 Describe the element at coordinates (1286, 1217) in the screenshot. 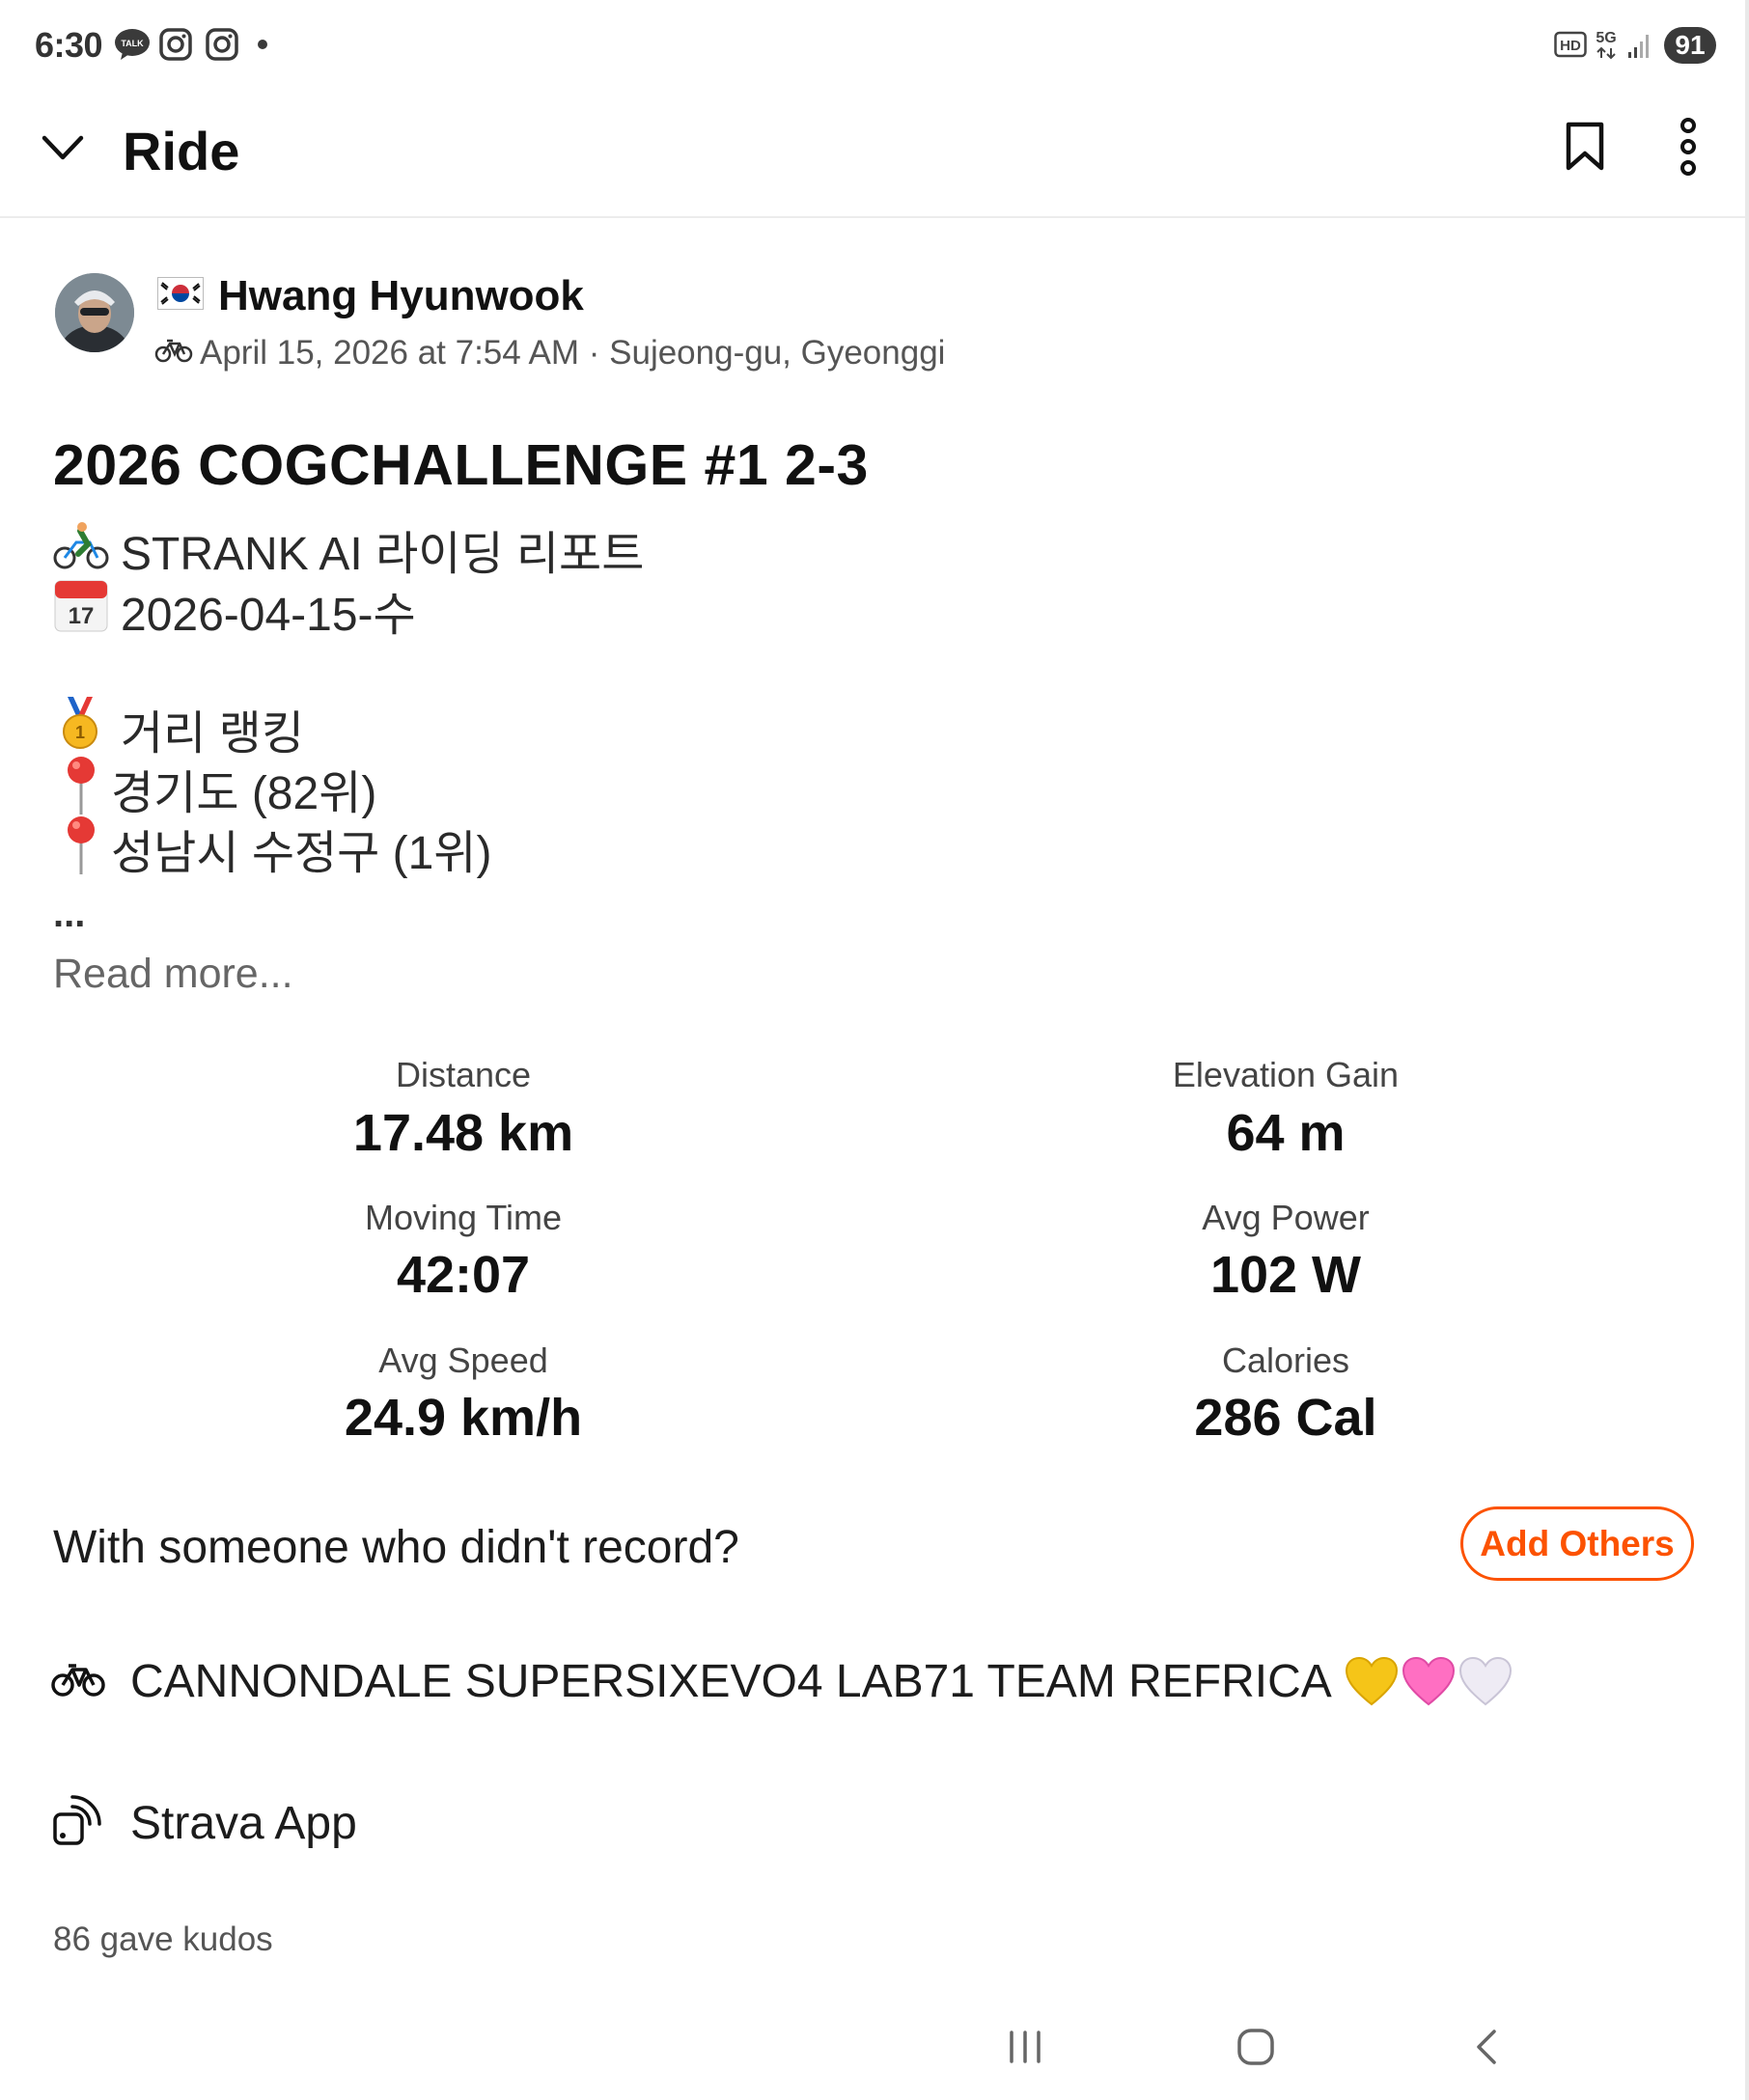

I see `stat-label: Avg Power` at that location.